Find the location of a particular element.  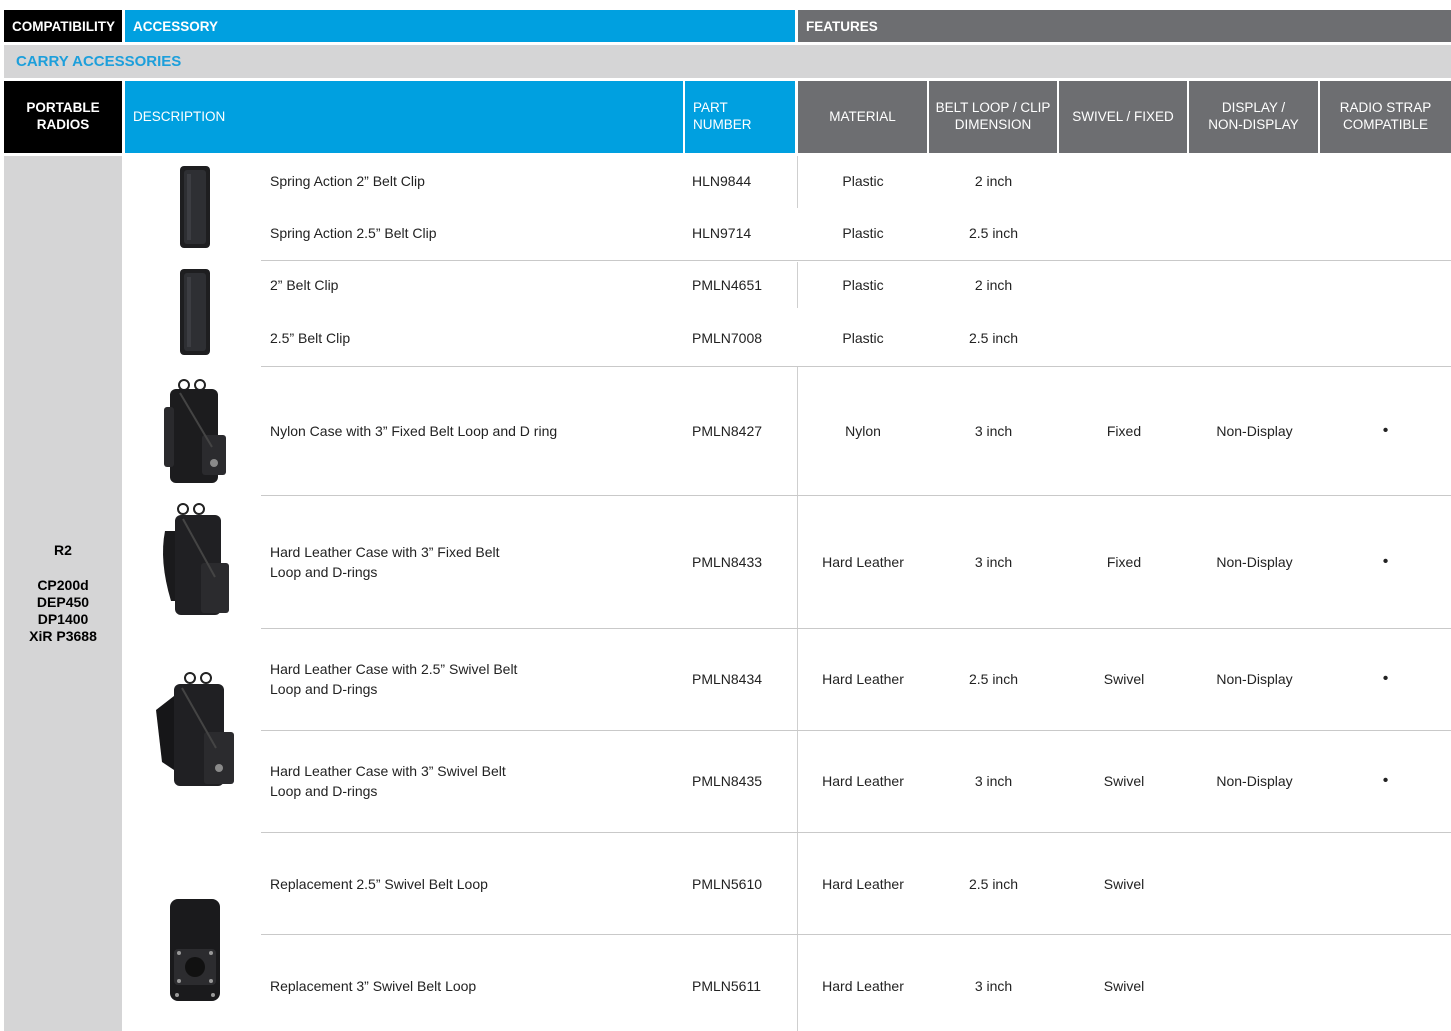

compatibility-model: CP200d is located at coordinates (63, 584).